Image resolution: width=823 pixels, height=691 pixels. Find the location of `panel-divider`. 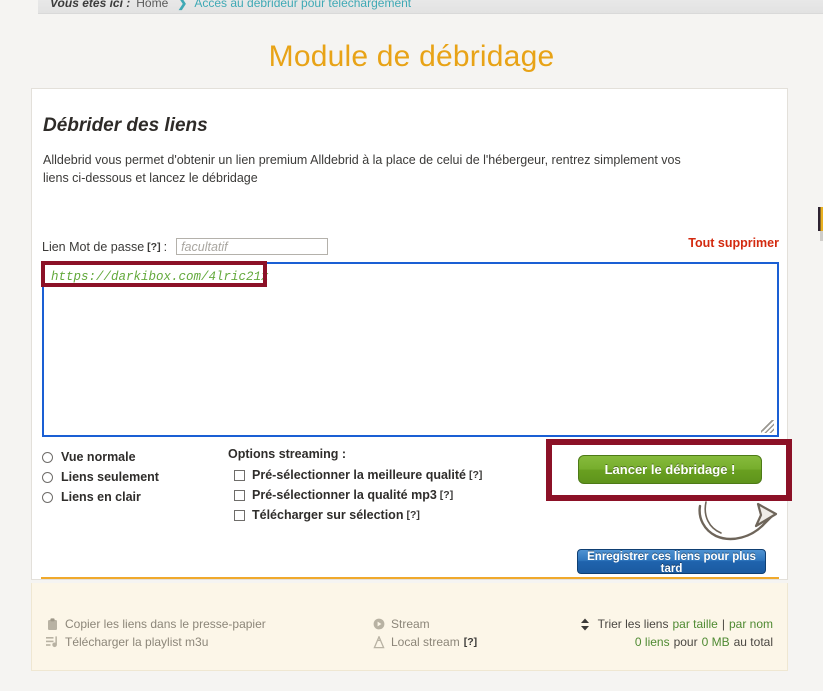

panel-divider is located at coordinates (410, 578).